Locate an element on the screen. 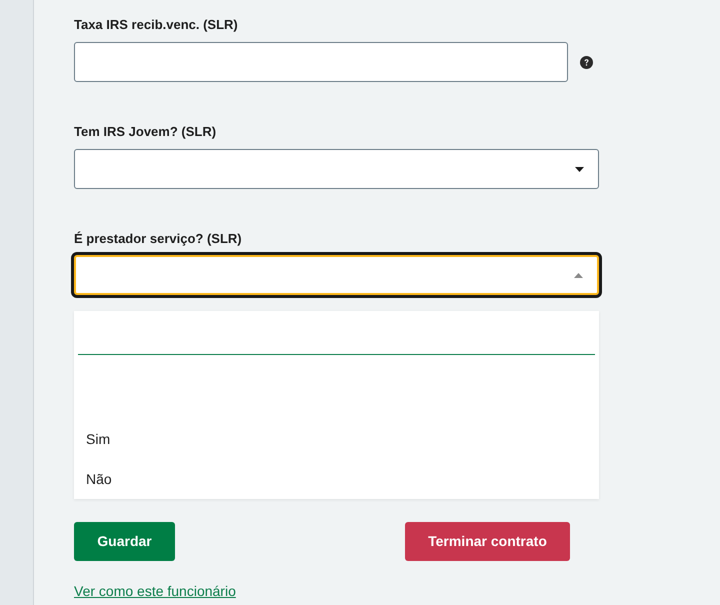 This screenshot has height=605, width=720. field-label: Taxa IRS recib.venc. (SLR) is located at coordinates (156, 25).